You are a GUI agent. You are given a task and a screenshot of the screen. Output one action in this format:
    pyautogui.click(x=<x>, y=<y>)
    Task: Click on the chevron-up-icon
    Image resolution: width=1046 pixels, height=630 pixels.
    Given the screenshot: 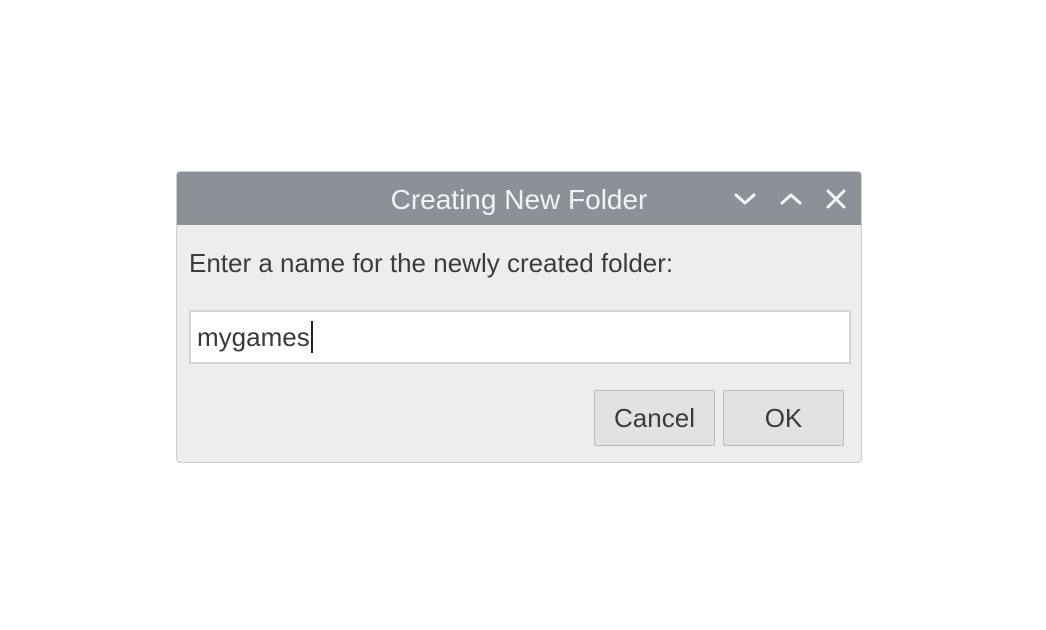 What is the action you would take?
    pyautogui.click(x=791, y=199)
    